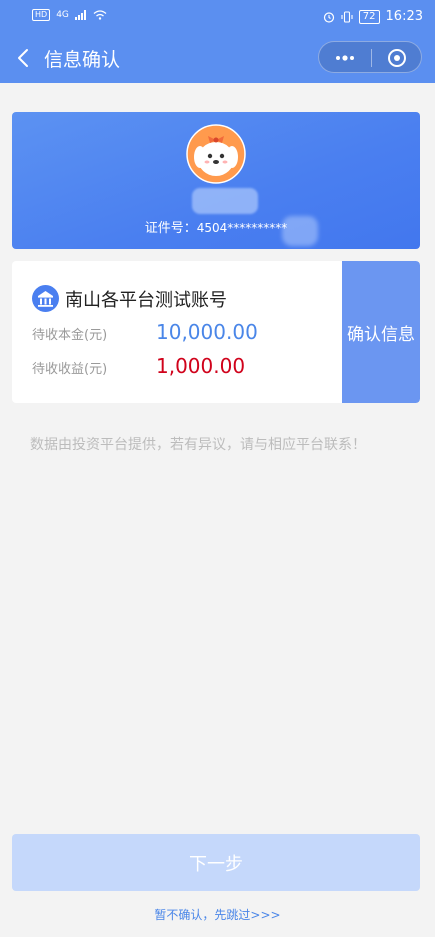 The width and height of the screenshot is (435, 937). What do you see at coordinates (80, 15) in the screenshot?
I see `signal-icon` at bounding box center [80, 15].